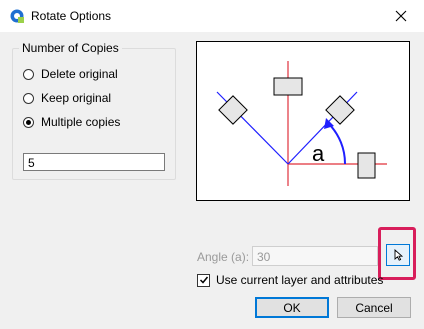 The height and width of the screenshot is (329, 424). What do you see at coordinates (212, 16) in the screenshot?
I see `title-bar: Rotate Options` at bounding box center [212, 16].